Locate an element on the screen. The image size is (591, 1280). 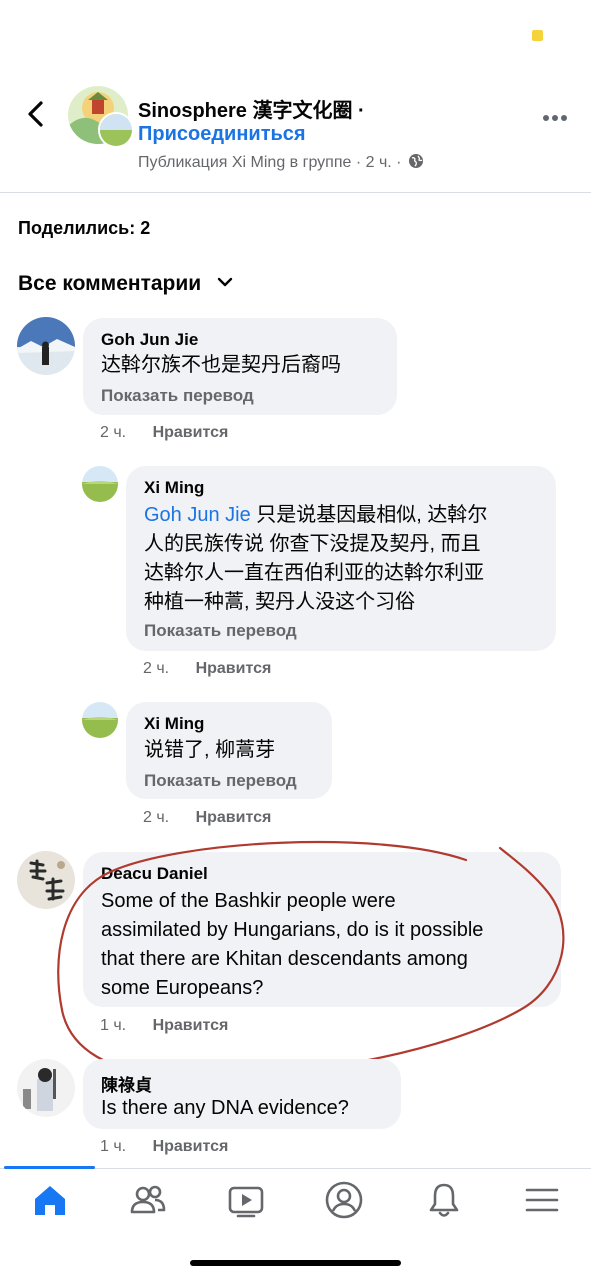
comment-text-line-3: 达斡尔人一直在西伯利亚的达斡尔利亚 is located at coordinates (314, 573).